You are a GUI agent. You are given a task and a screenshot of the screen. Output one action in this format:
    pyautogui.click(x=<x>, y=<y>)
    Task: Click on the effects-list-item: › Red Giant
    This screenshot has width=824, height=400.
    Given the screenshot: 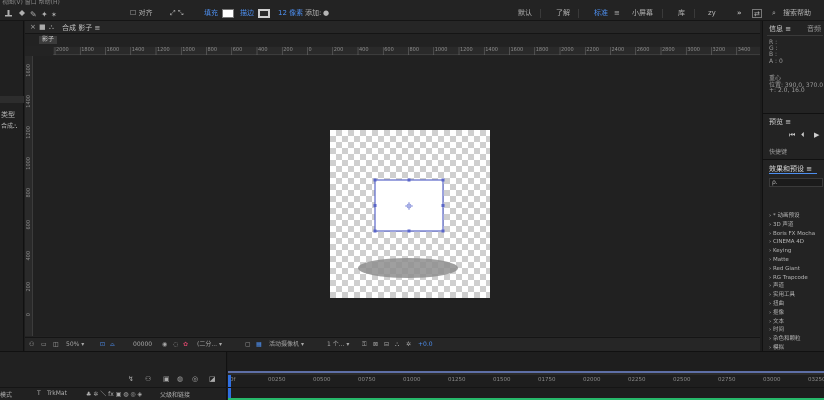 What is the action you would take?
    pyautogui.click(x=796, y=269)
    